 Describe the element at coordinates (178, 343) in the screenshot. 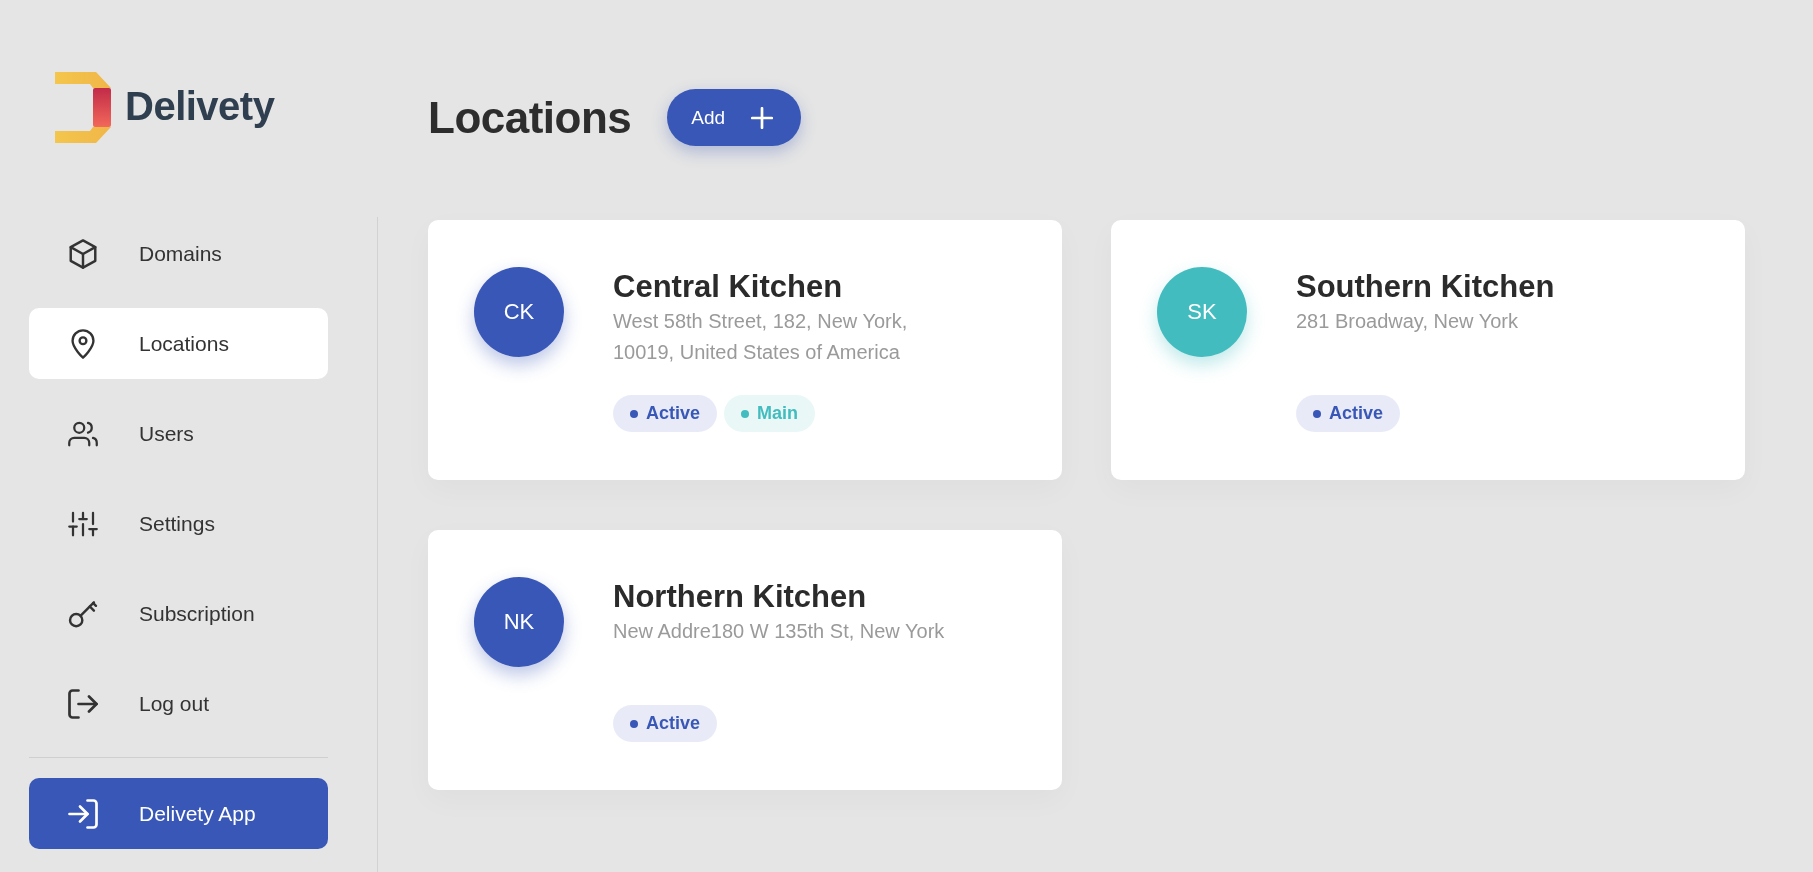

I see `sidebar-item: Locations` at that location.